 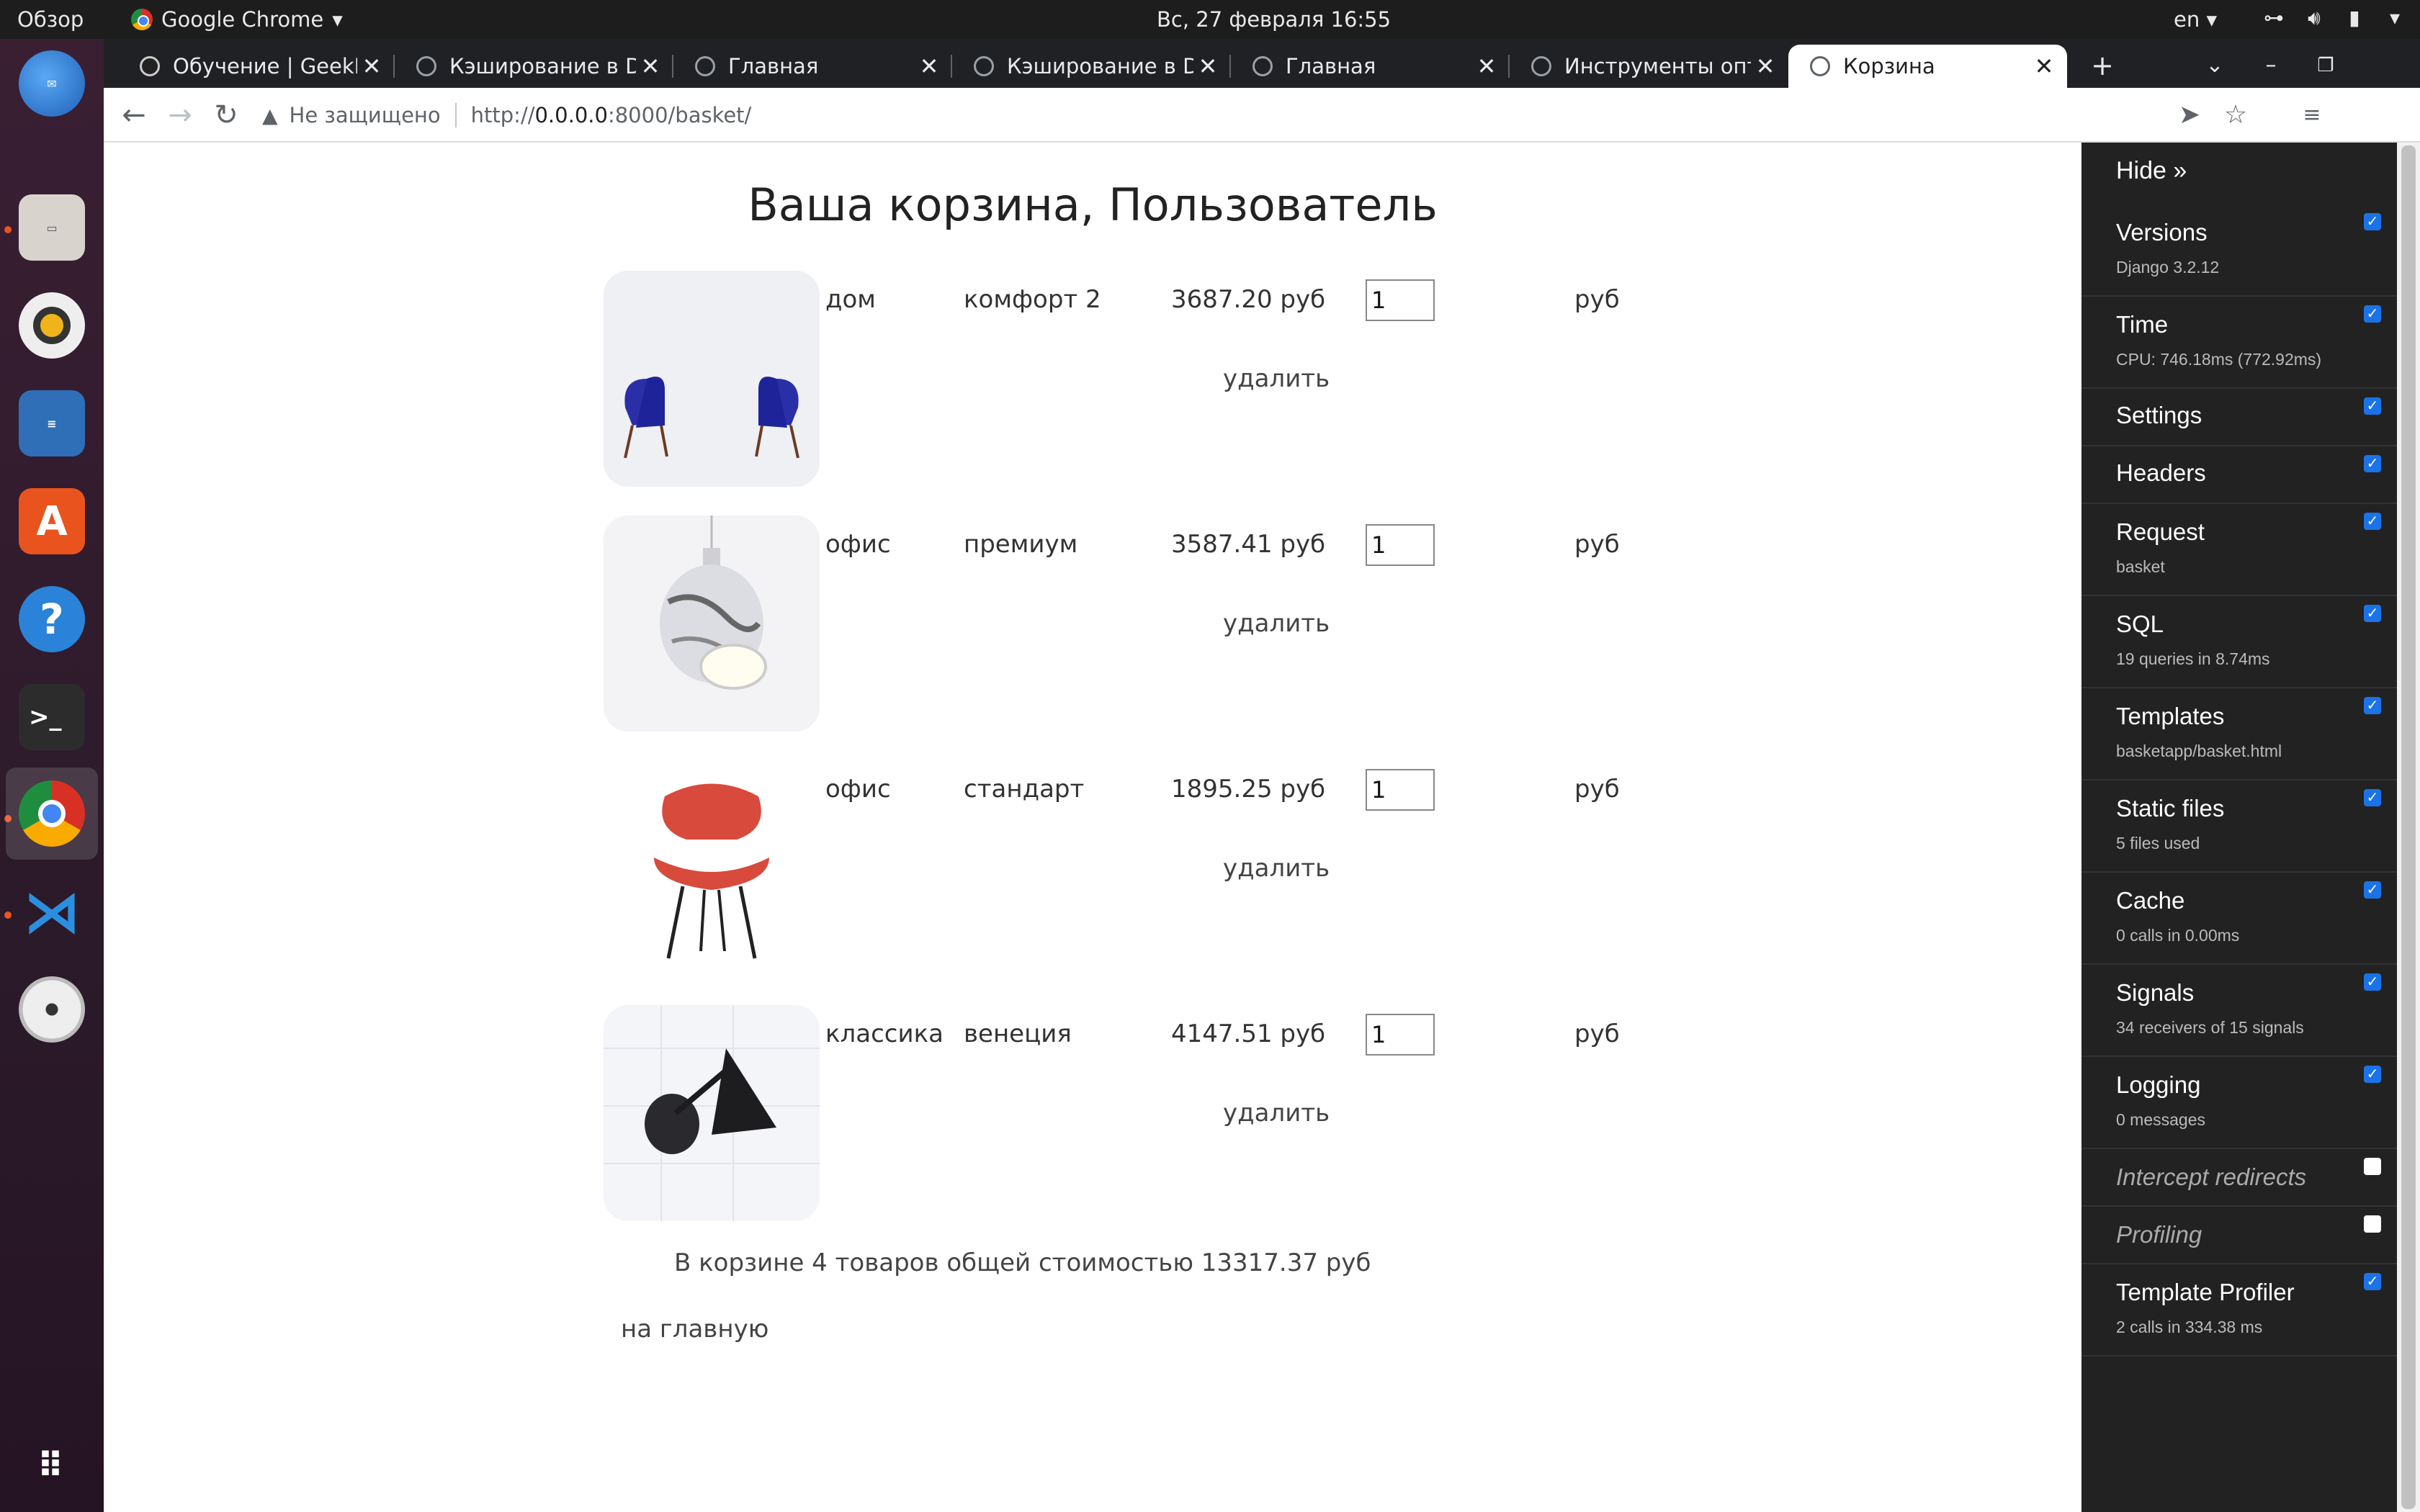 What do you see at coordinates (1112, 624) in the screenshot?
I see `basket-item: офис премиум 3587.41 руб руб удалить` at bounding box center [1112, 624].